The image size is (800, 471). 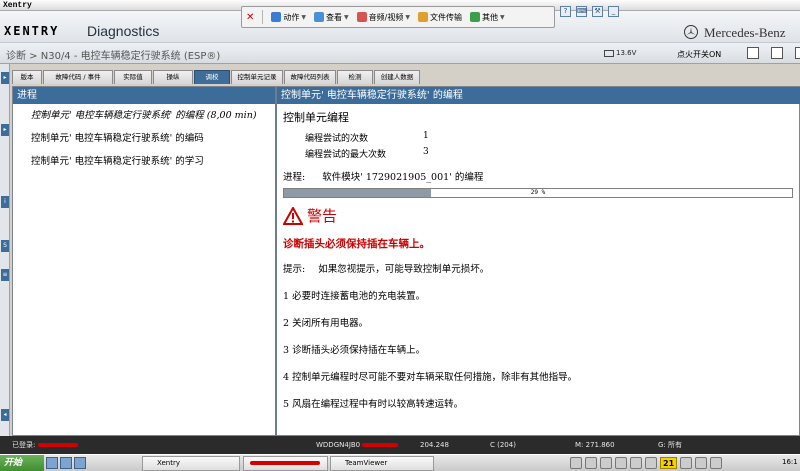 I want to click on process-step-learning: 控制单元' 电控车辆稳定行驶系统' 的学习, so click(x=149, y=162).